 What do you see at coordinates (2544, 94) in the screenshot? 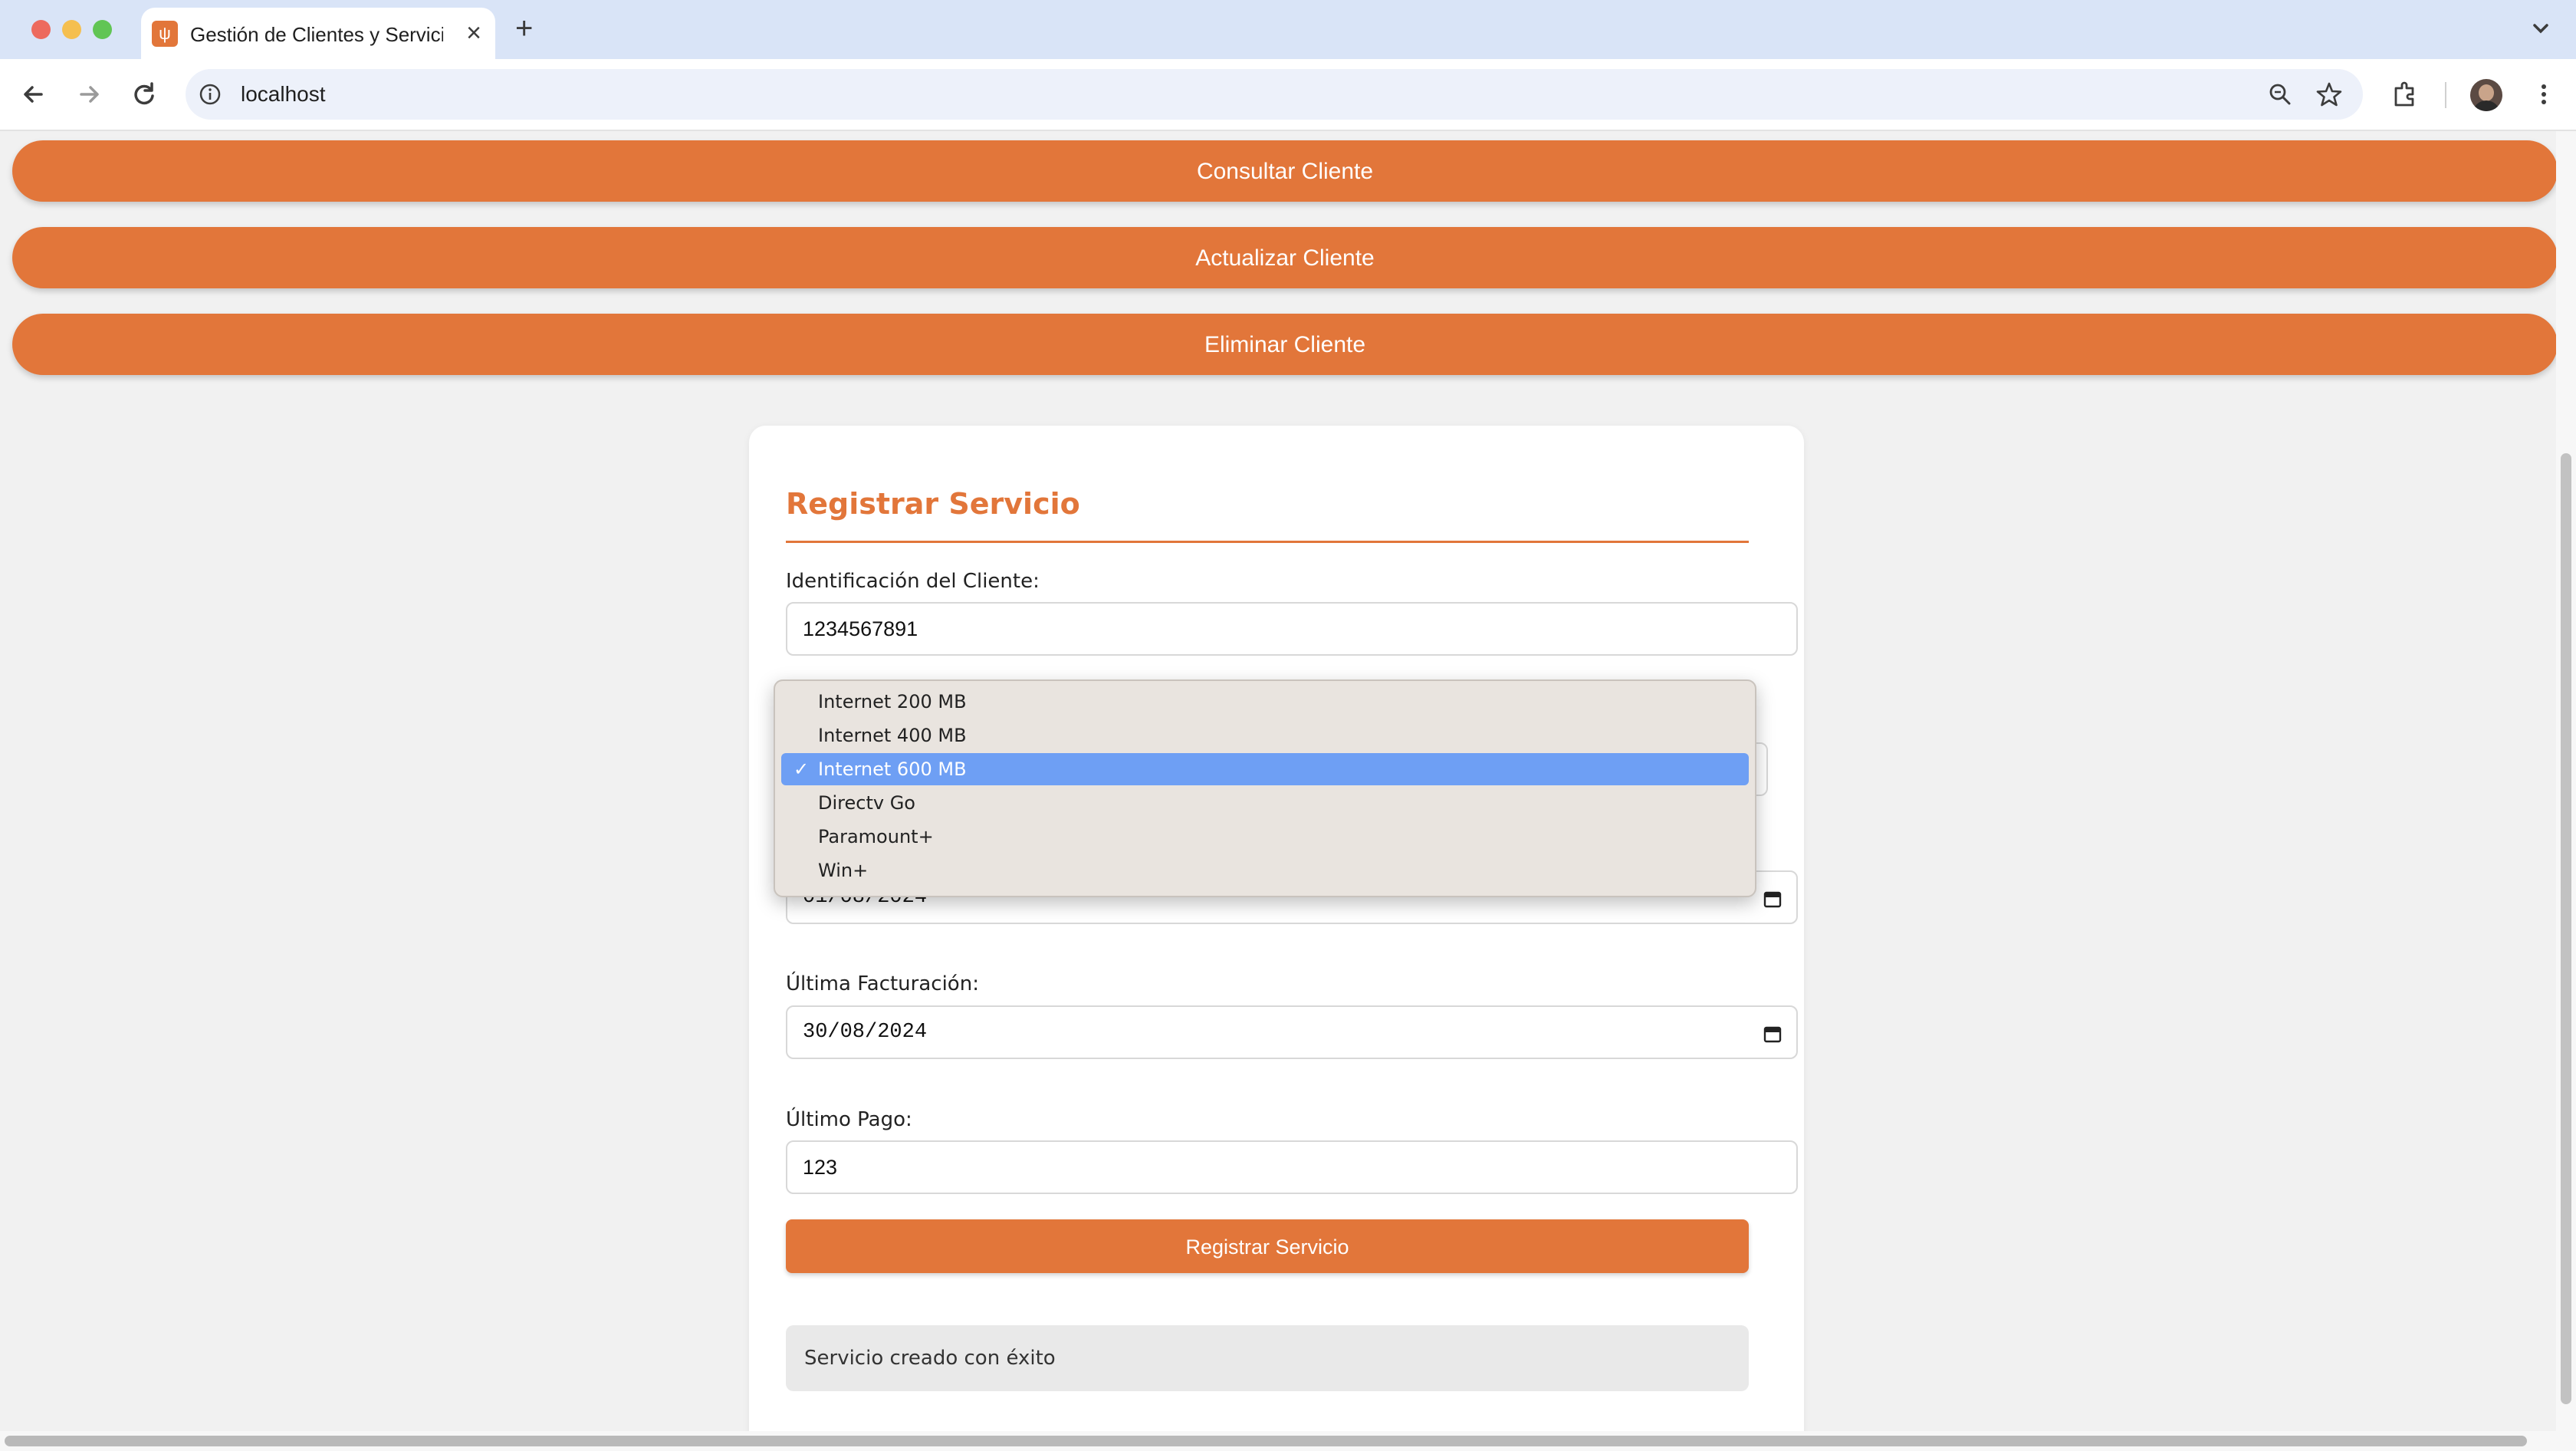
I see `kebab-menu-icon` at bounding box center [2544, 94].